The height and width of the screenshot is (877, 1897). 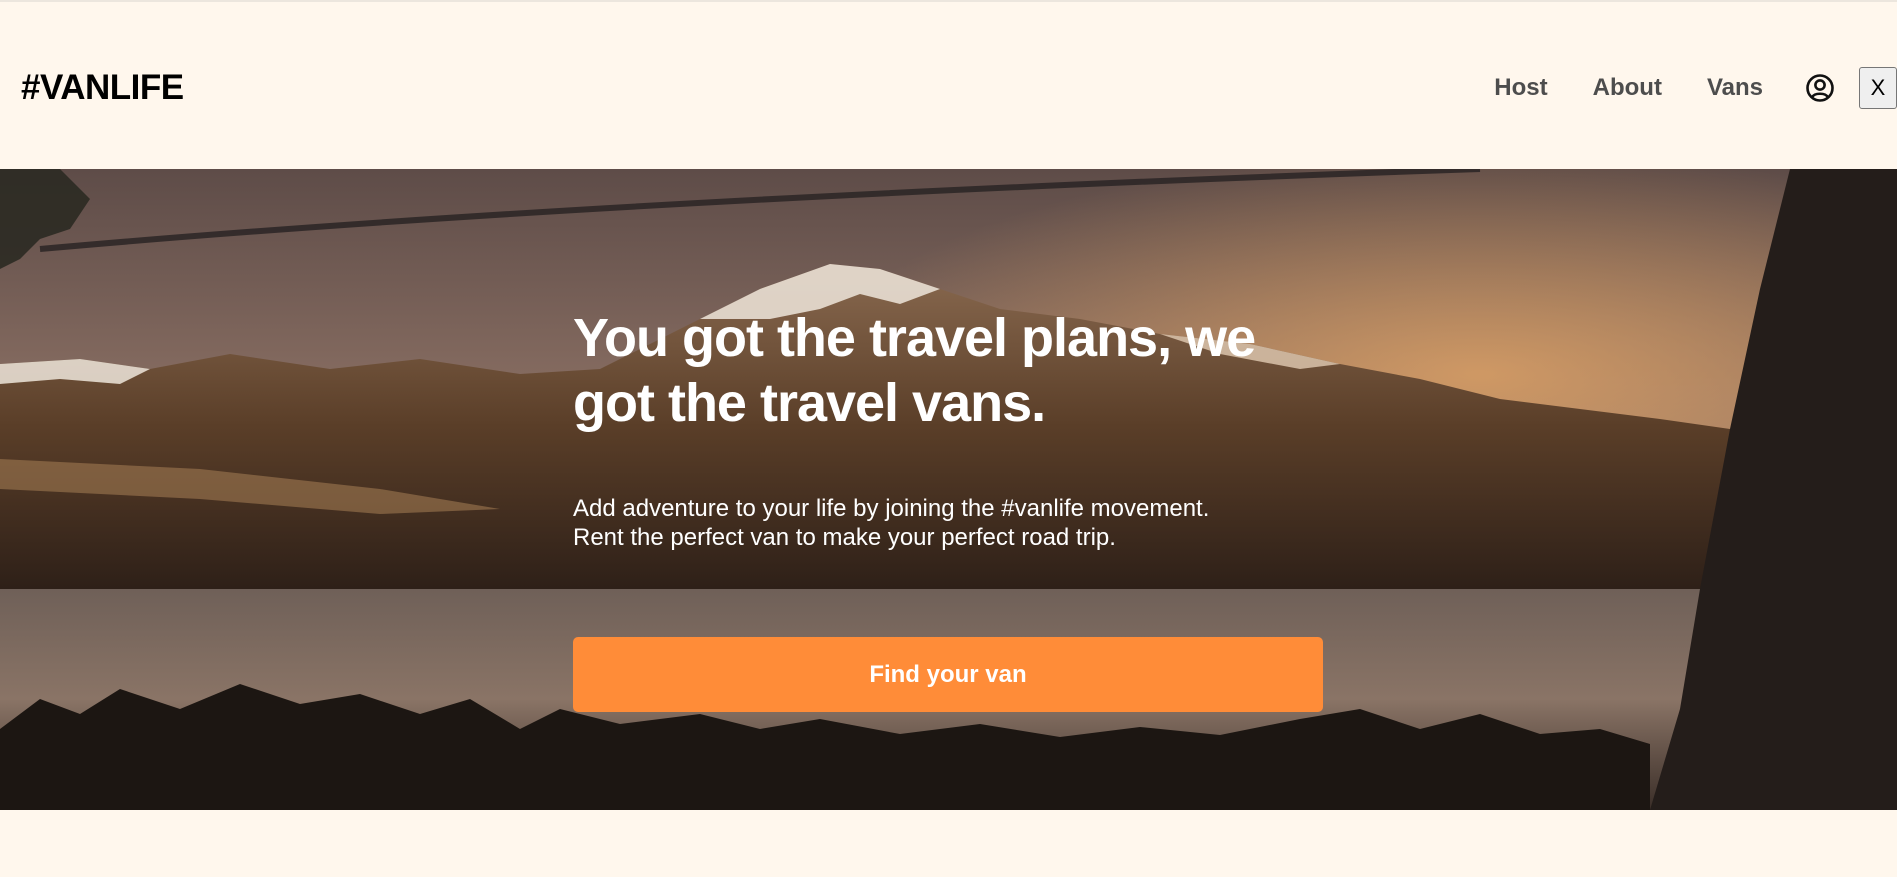 What do you see at coordinates (1820, 88) in the screenshot?
I see `user-circle-icon` at bounding box center [1820, 88].